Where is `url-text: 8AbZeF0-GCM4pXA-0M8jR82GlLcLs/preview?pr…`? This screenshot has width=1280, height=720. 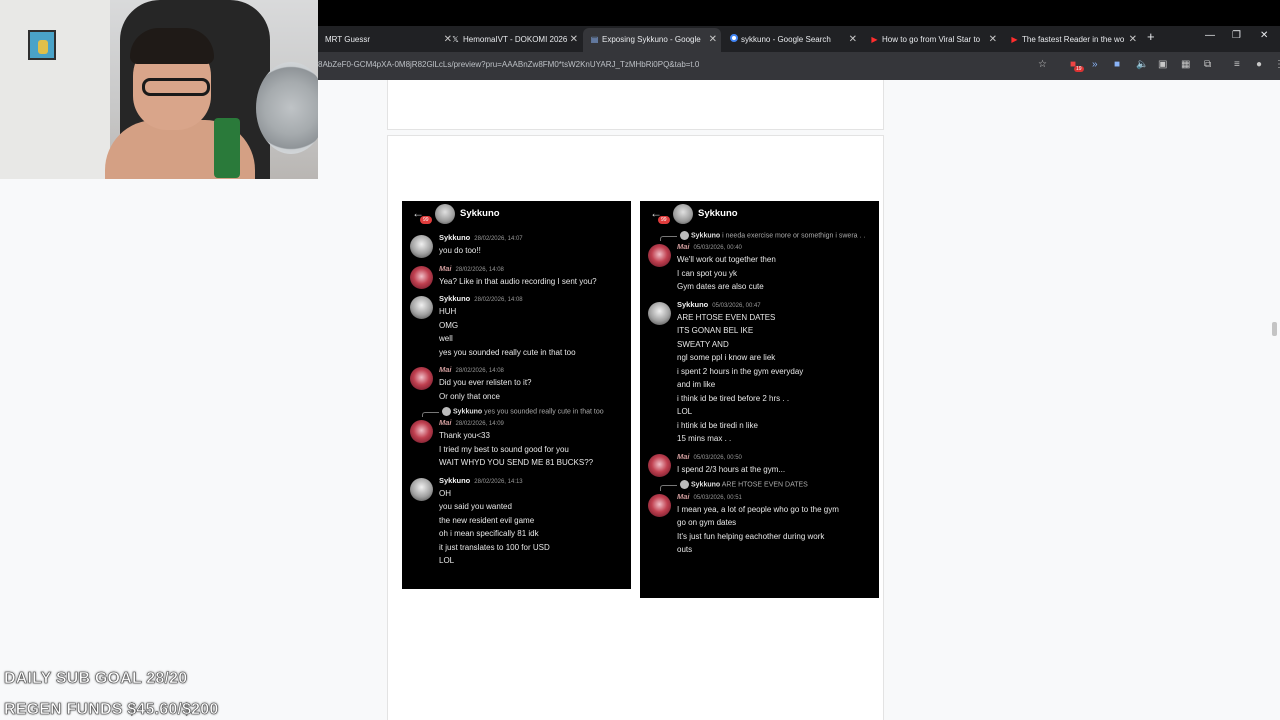
url-text: 8AbZeF0-GCM4pXA-0M8jR82GlLcLs/preview?pr… is located at coordinates (508, 64).